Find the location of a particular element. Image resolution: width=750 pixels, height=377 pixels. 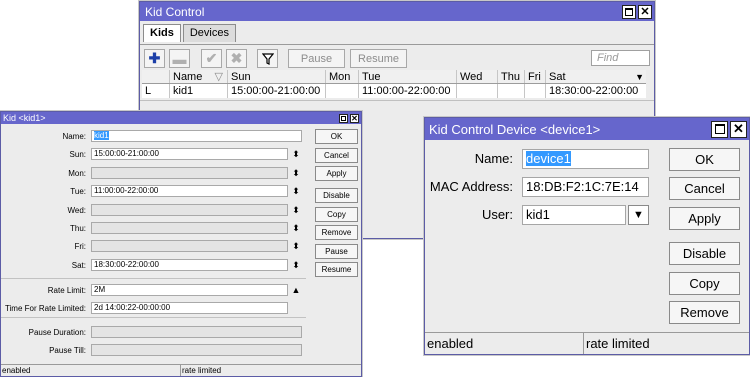

fri-field is located at coordinates (189, 246).